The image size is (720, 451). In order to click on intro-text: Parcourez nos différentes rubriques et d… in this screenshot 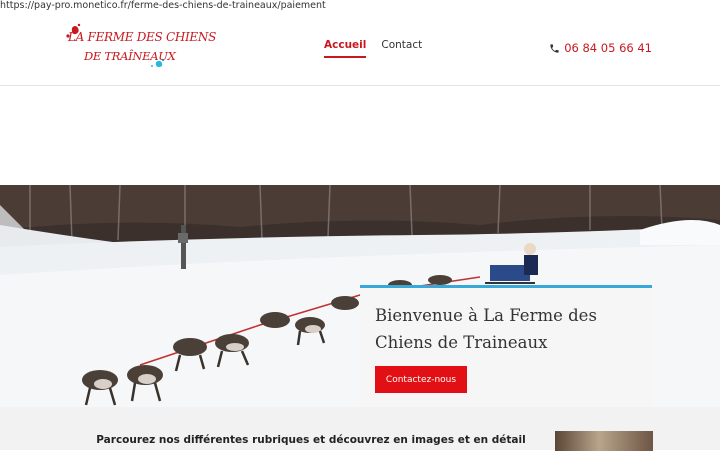, I will do `click(311, 440)`.